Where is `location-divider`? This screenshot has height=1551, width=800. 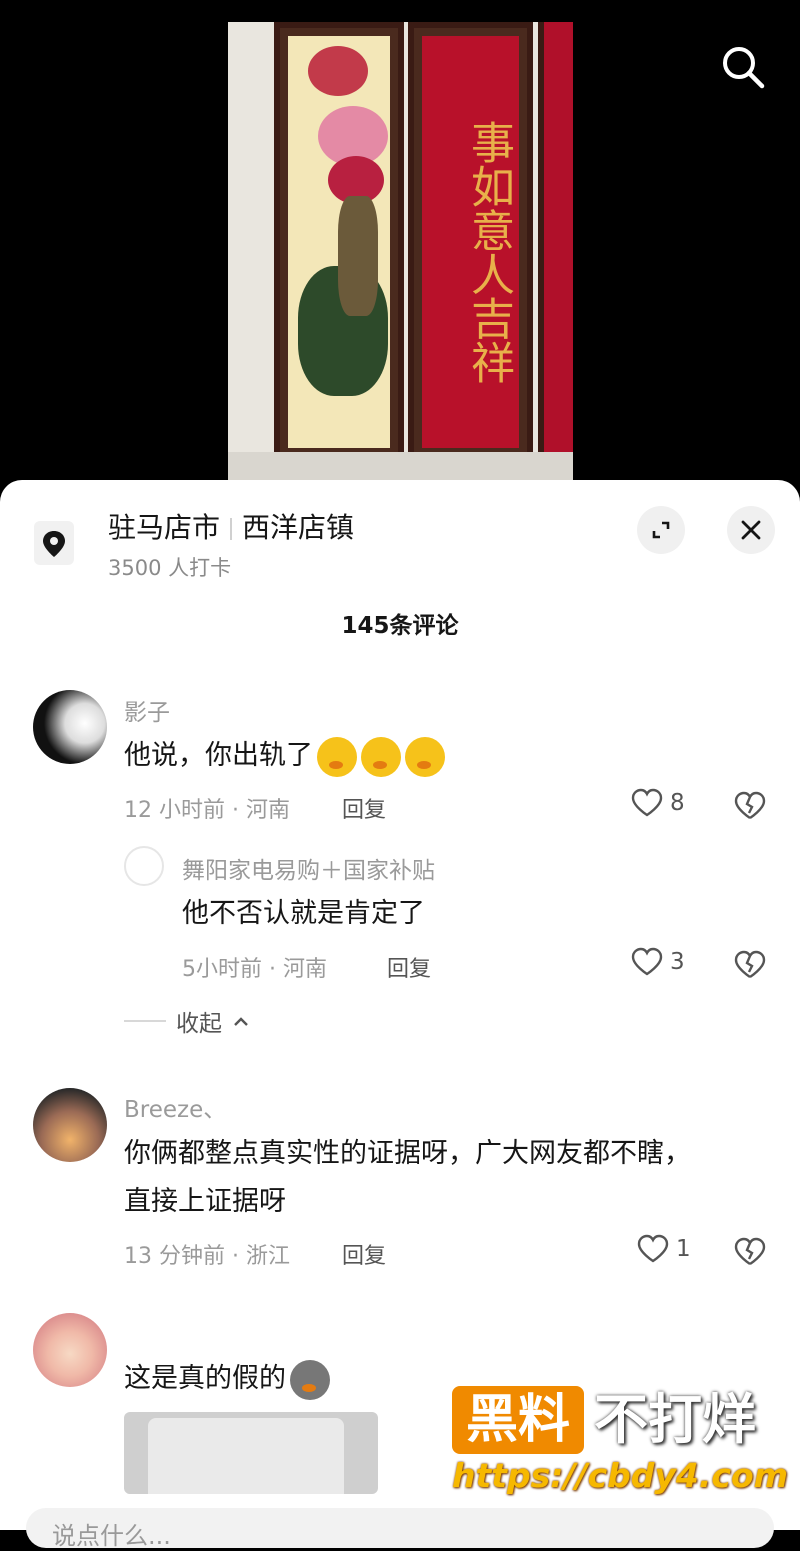 location-divider is located at coordinates (231, 529).